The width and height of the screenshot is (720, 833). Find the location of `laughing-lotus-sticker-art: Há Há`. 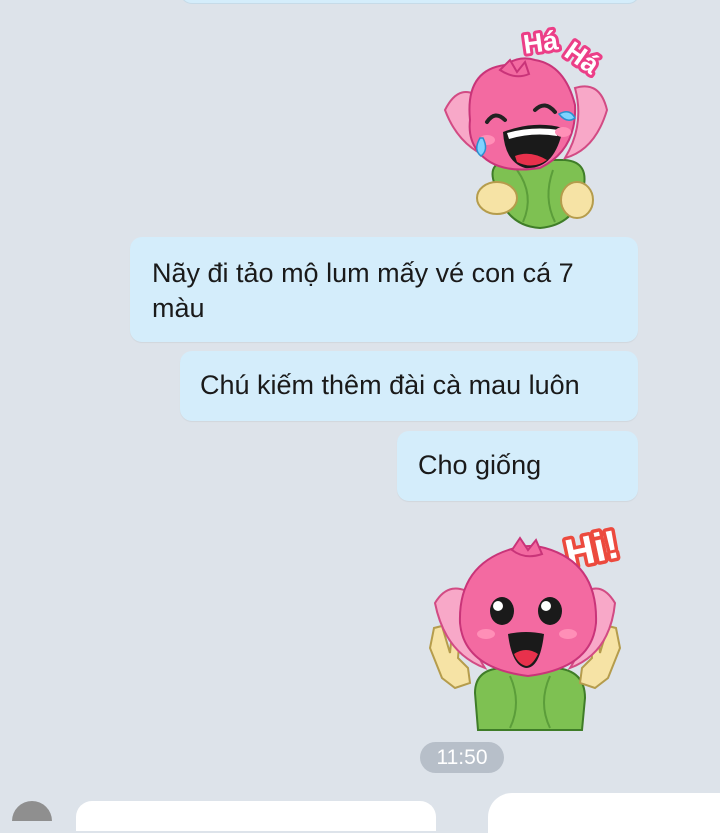

laughing-lotus-sticker-art: Há Há is located at coordinates (526, 126).